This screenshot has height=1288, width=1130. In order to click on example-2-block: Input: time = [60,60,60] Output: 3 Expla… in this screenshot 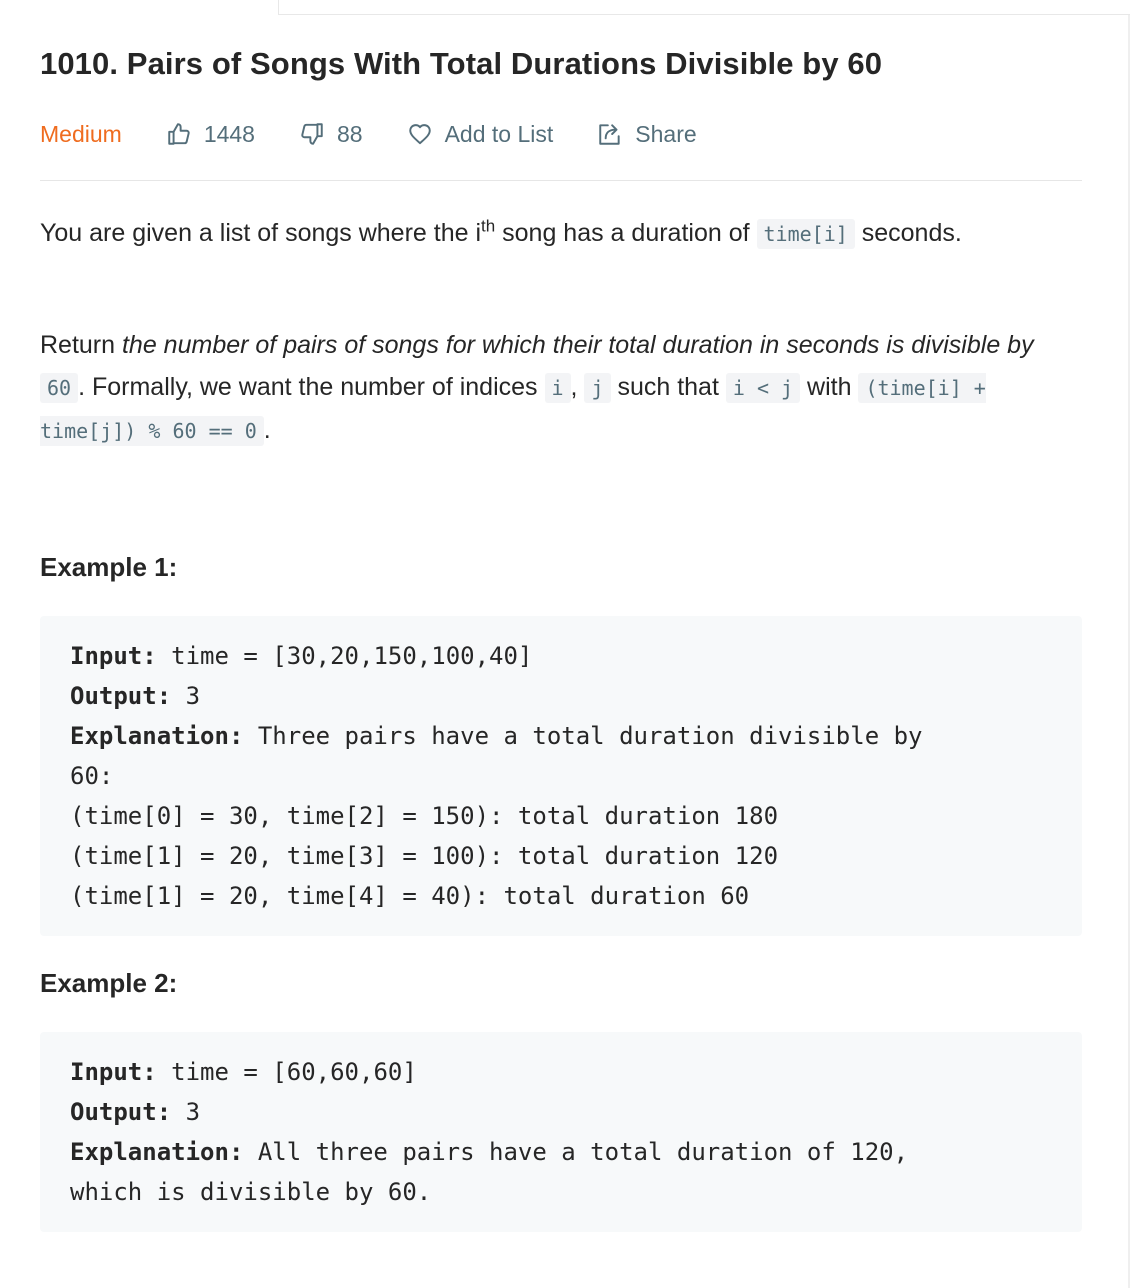, I will do `click(561, 1132)`.